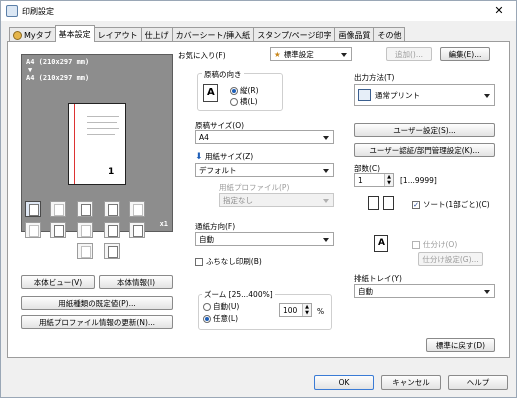  Describe the element at coordinates (112, 209) in the screenshot. I see `booklet-icon` at that location.